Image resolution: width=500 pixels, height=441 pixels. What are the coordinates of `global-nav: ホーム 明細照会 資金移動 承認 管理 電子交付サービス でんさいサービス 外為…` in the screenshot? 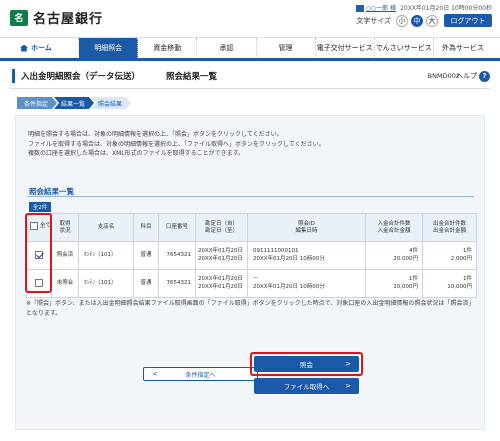 It's located at (250, 49).